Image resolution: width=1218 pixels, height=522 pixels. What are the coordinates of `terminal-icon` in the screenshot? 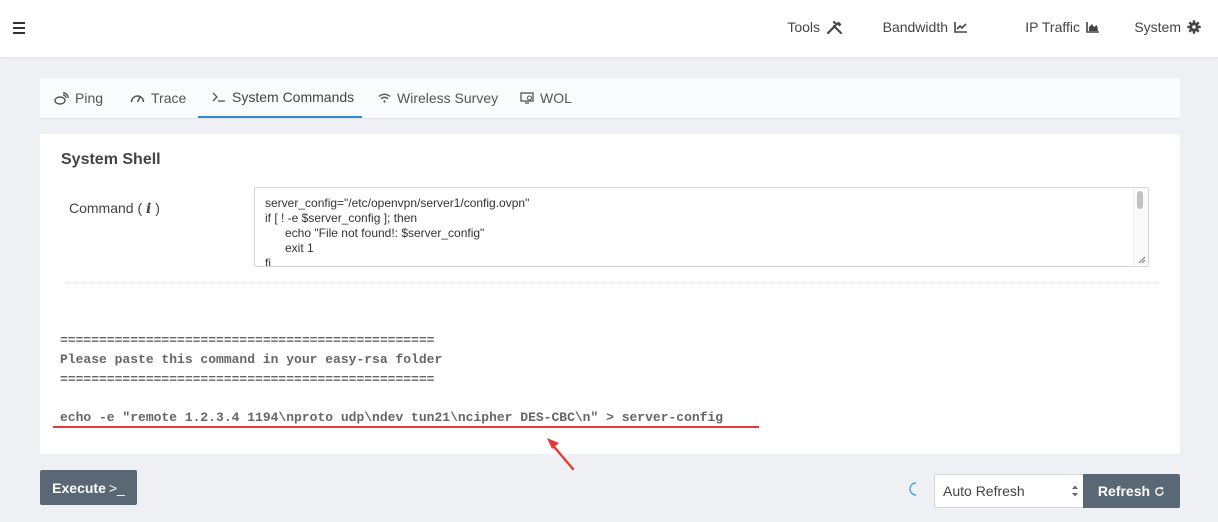 It's located at (218, 97).